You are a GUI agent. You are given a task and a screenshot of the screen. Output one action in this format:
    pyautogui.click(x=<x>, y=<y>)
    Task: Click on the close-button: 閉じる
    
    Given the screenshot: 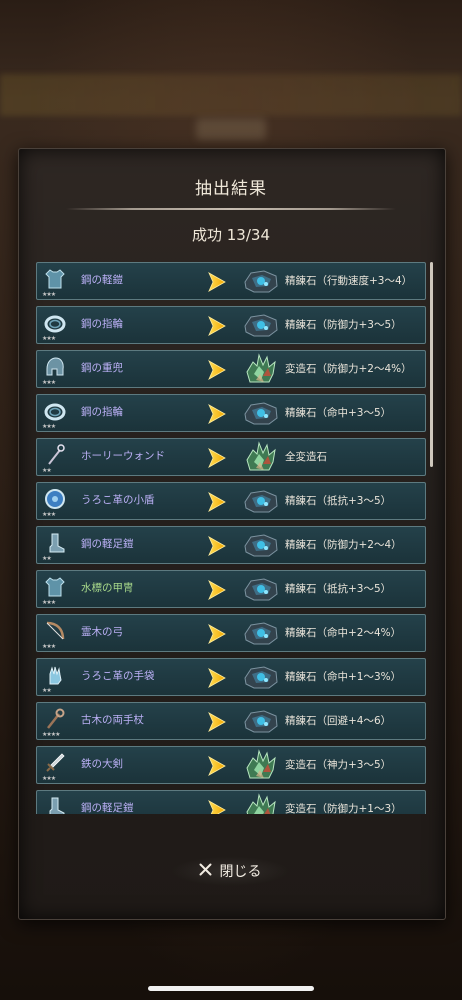 What is the action you would take?
    pyautogui.click(x=230, y=871)
    